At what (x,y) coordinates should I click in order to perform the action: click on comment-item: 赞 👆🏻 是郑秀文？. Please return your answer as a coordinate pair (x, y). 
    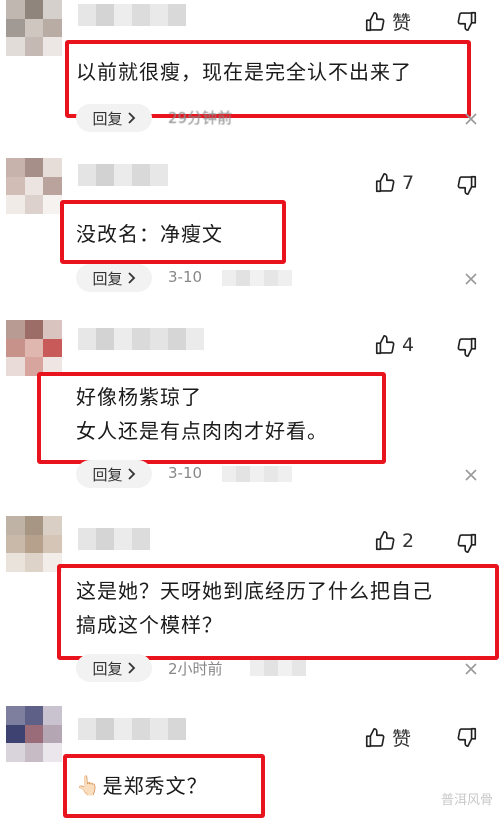
    Looking at the image, I should click on (250, 762).